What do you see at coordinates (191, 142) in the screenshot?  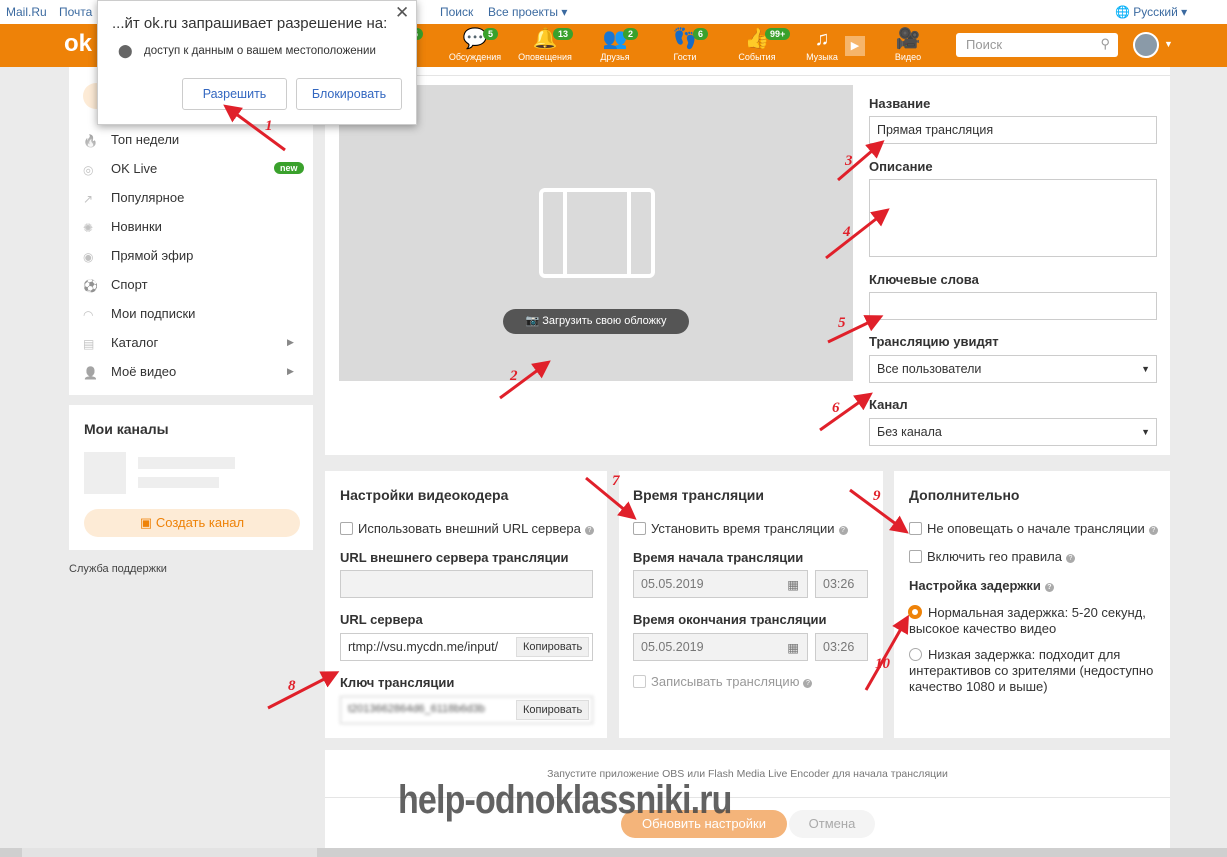 I see `sidebar-item: 🔥 Топ недели` at bounding box center [191, 142].